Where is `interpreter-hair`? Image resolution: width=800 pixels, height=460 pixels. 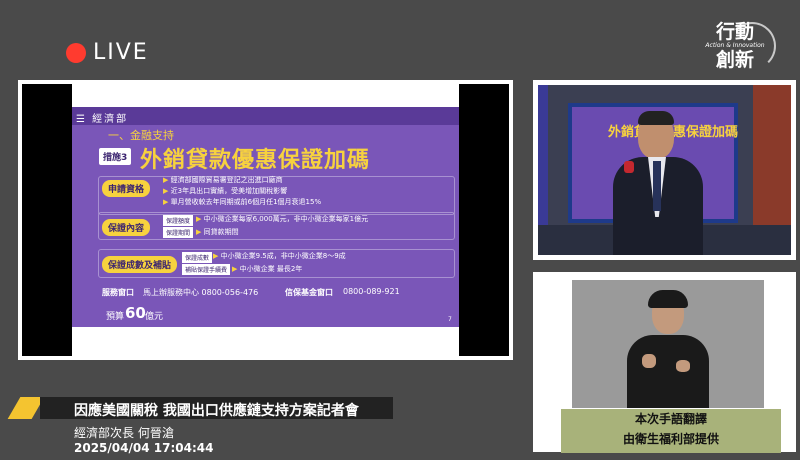 interpreter-hair is located at coordinates (668, 299).